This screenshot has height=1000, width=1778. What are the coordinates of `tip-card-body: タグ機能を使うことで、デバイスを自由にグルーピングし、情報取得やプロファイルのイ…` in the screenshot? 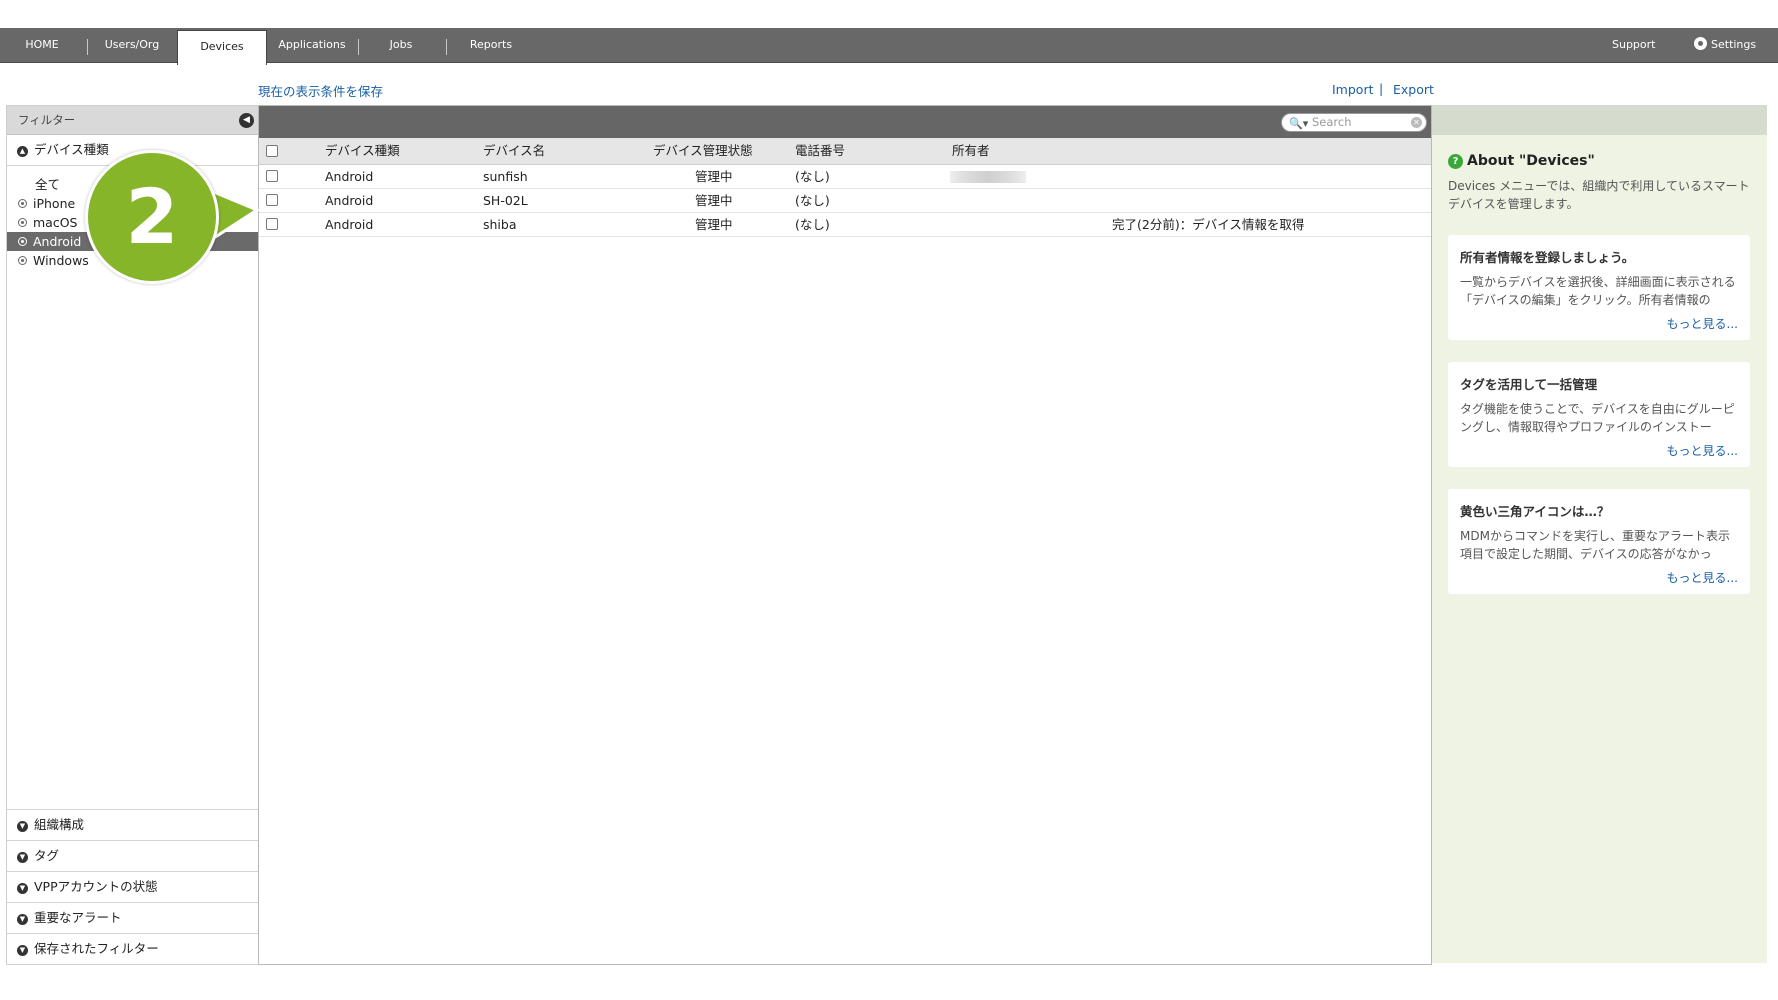 It's located at (1597, 418).